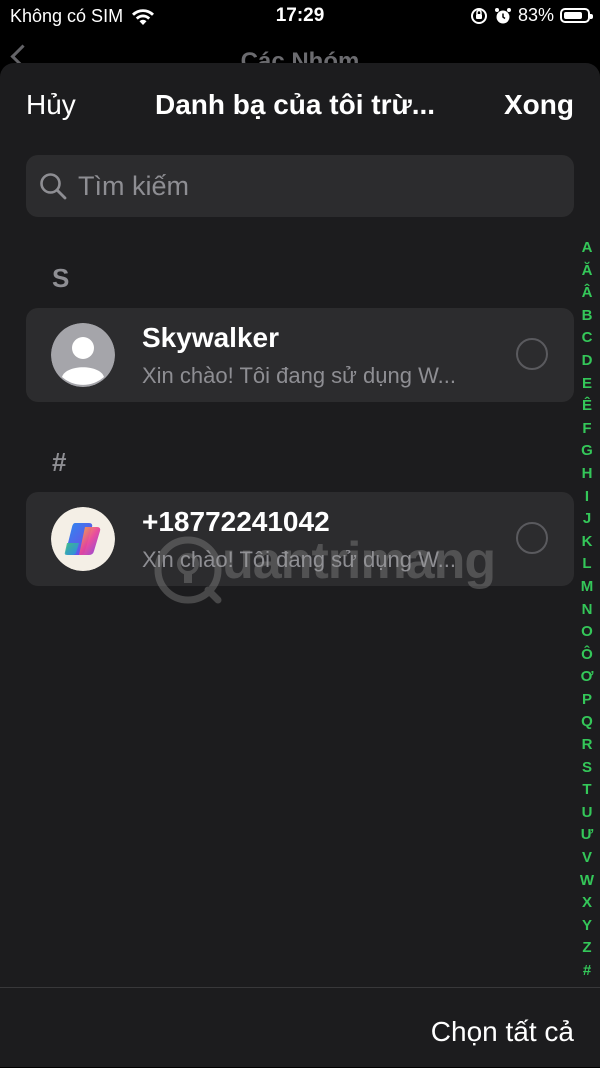 This screenshot has width=600, height=1068. What do you see at coordinates (210, 337) in the screenshot?
I see `contact-name: Skywalker` at bounding box center [210, 337].